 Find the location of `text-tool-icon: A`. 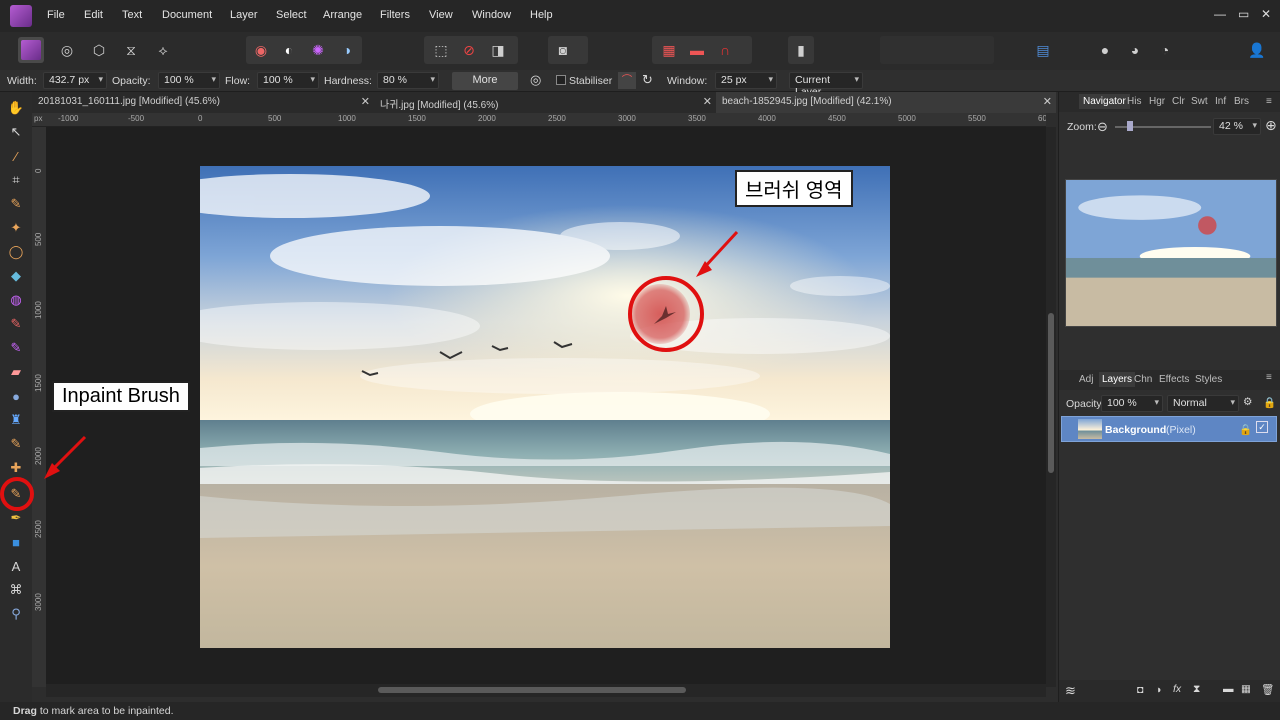

text-tool-icon: A is located at coordinates (16, 566).